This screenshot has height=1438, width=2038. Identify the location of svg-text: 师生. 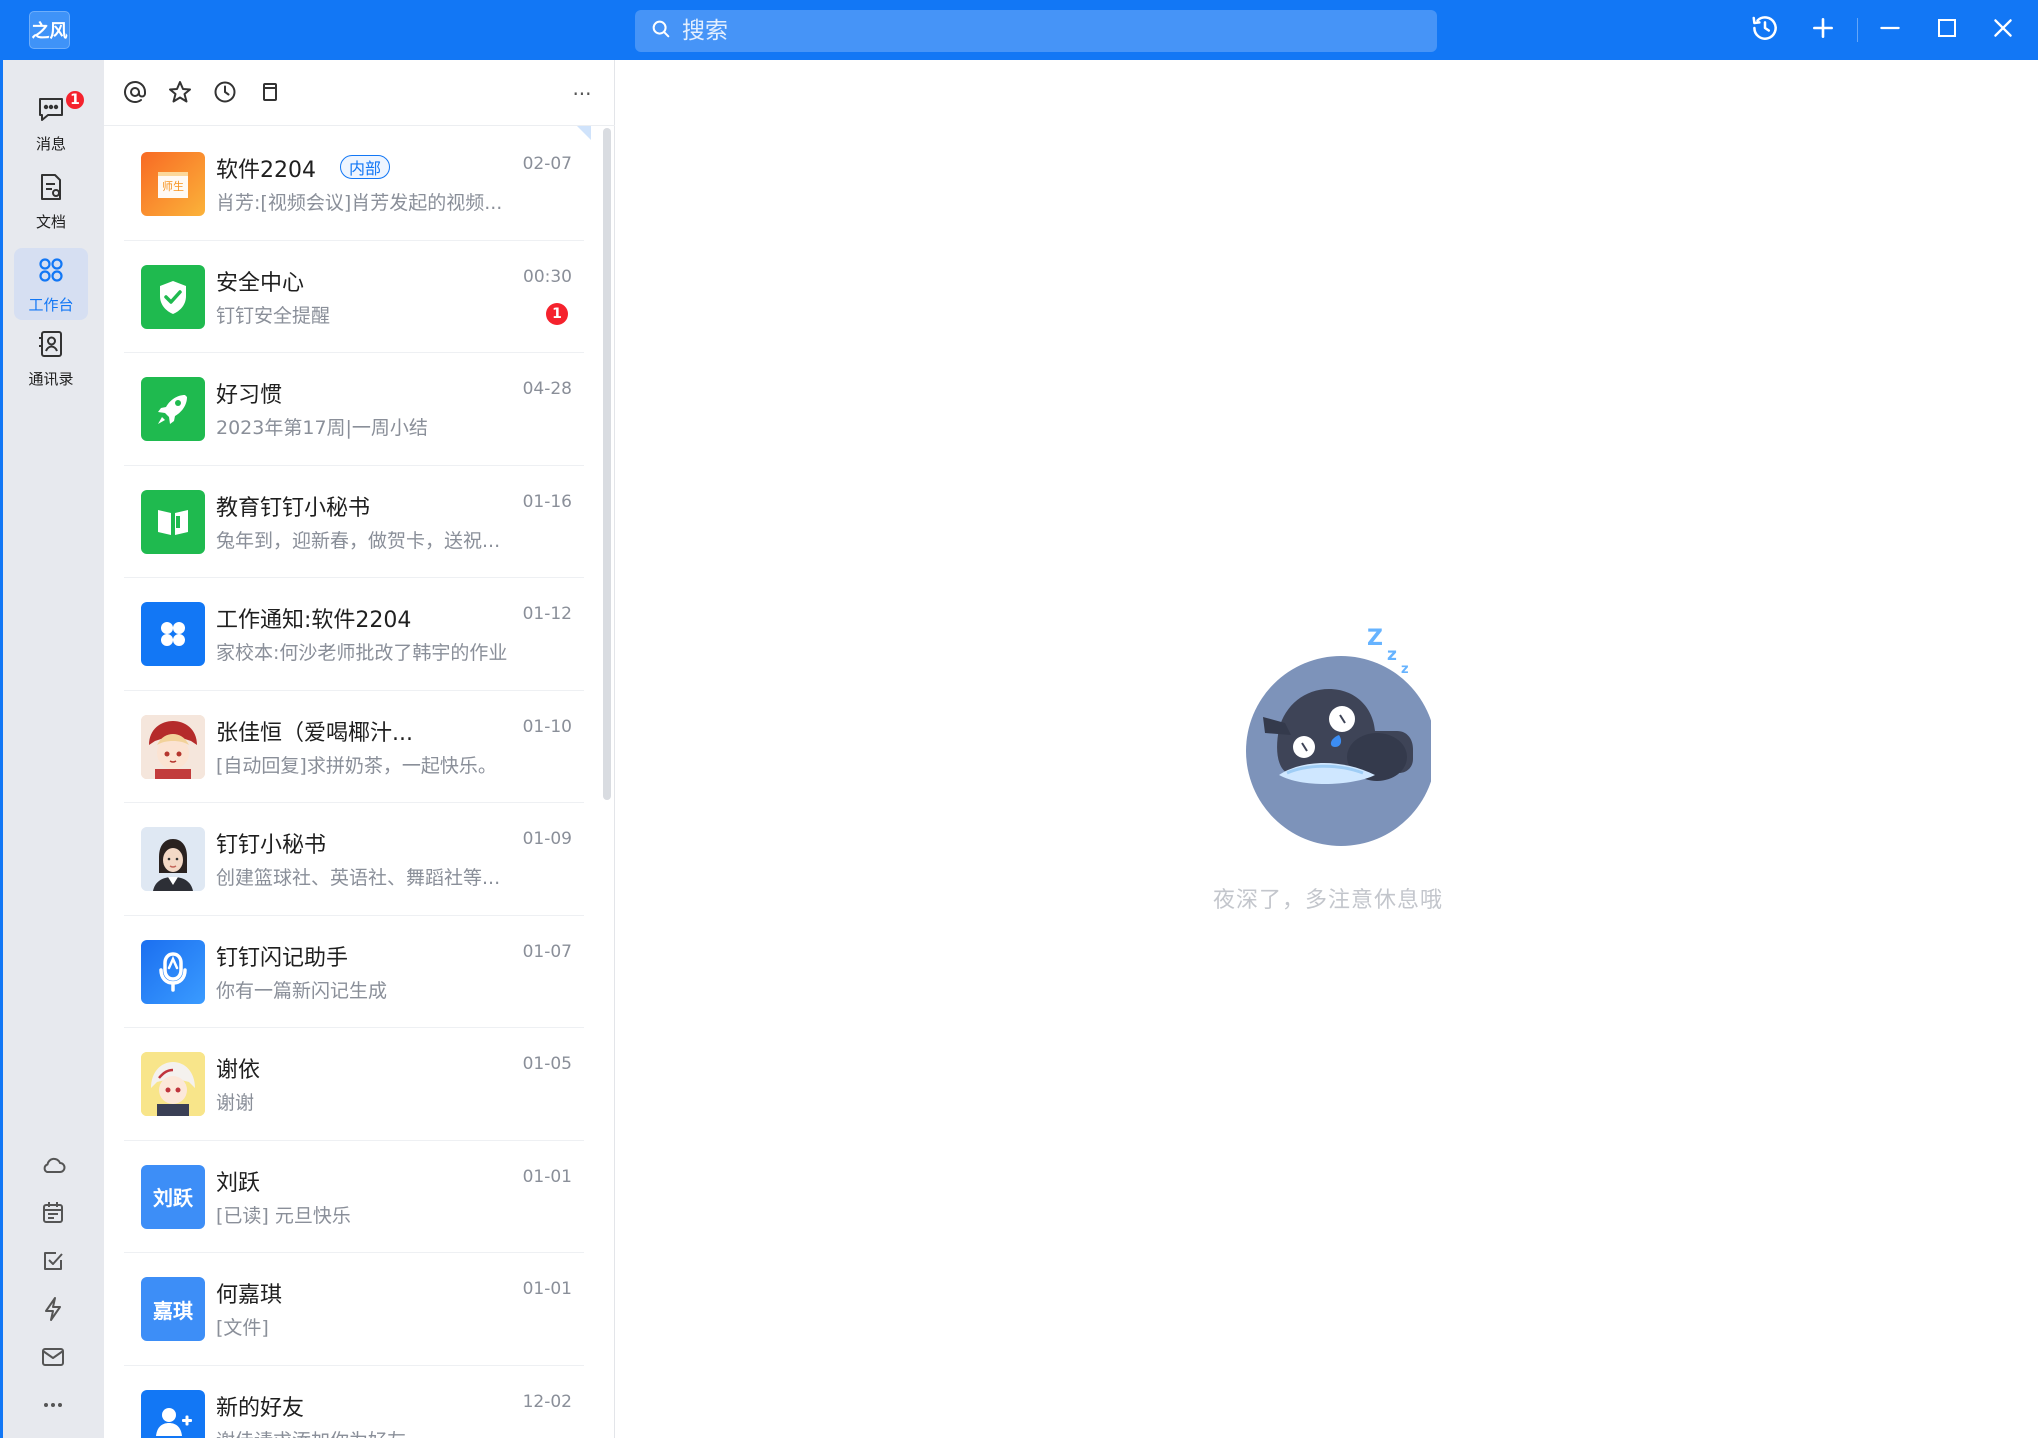
(173, 186).